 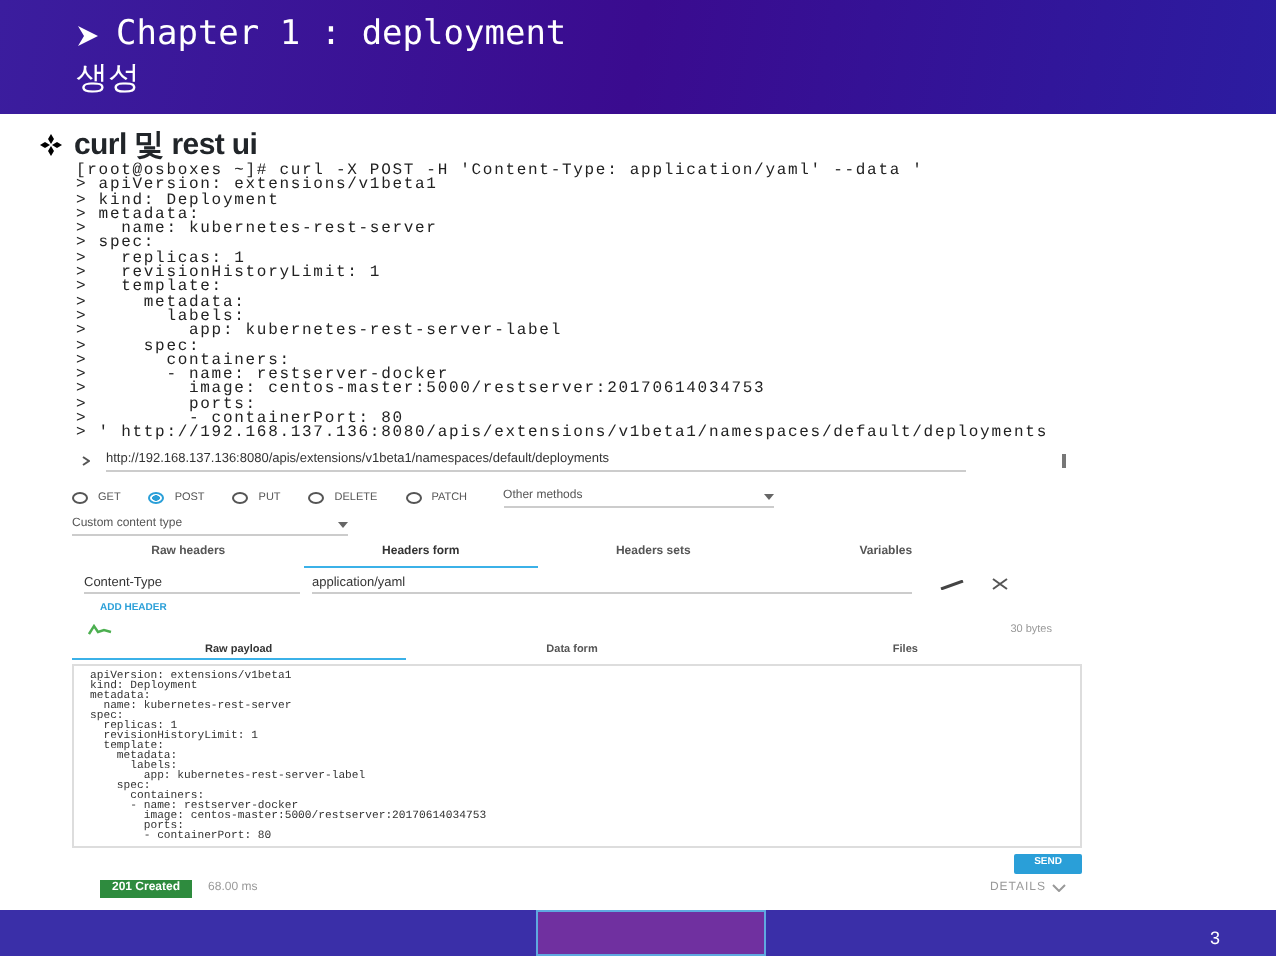 I want to click on terminal-line: > name: kubernetes-rest-server, so click(x=258, y=229).